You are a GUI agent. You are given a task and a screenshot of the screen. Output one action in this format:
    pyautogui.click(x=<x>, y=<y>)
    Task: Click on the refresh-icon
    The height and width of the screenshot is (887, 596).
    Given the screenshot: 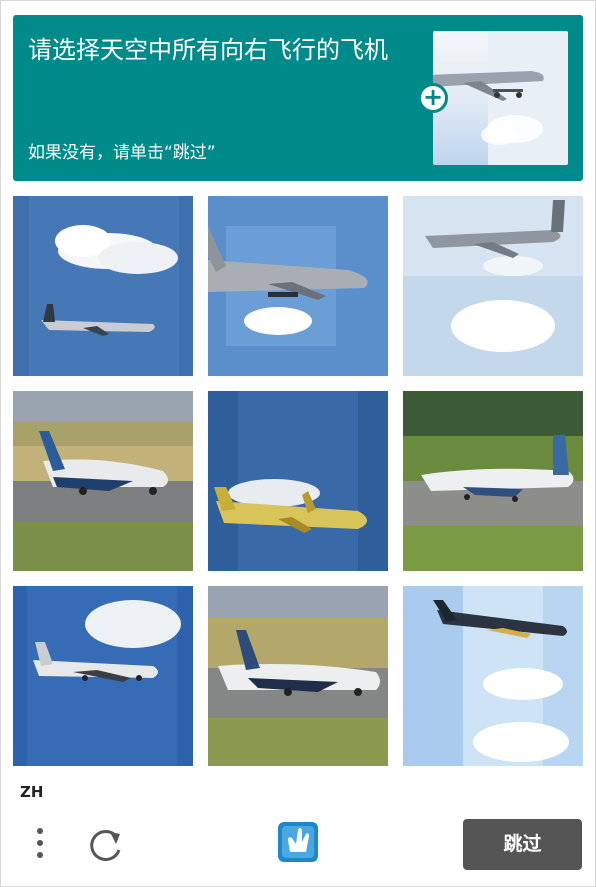 What is the action you would take?
    pyautogui.click(x=106, y=846)
    